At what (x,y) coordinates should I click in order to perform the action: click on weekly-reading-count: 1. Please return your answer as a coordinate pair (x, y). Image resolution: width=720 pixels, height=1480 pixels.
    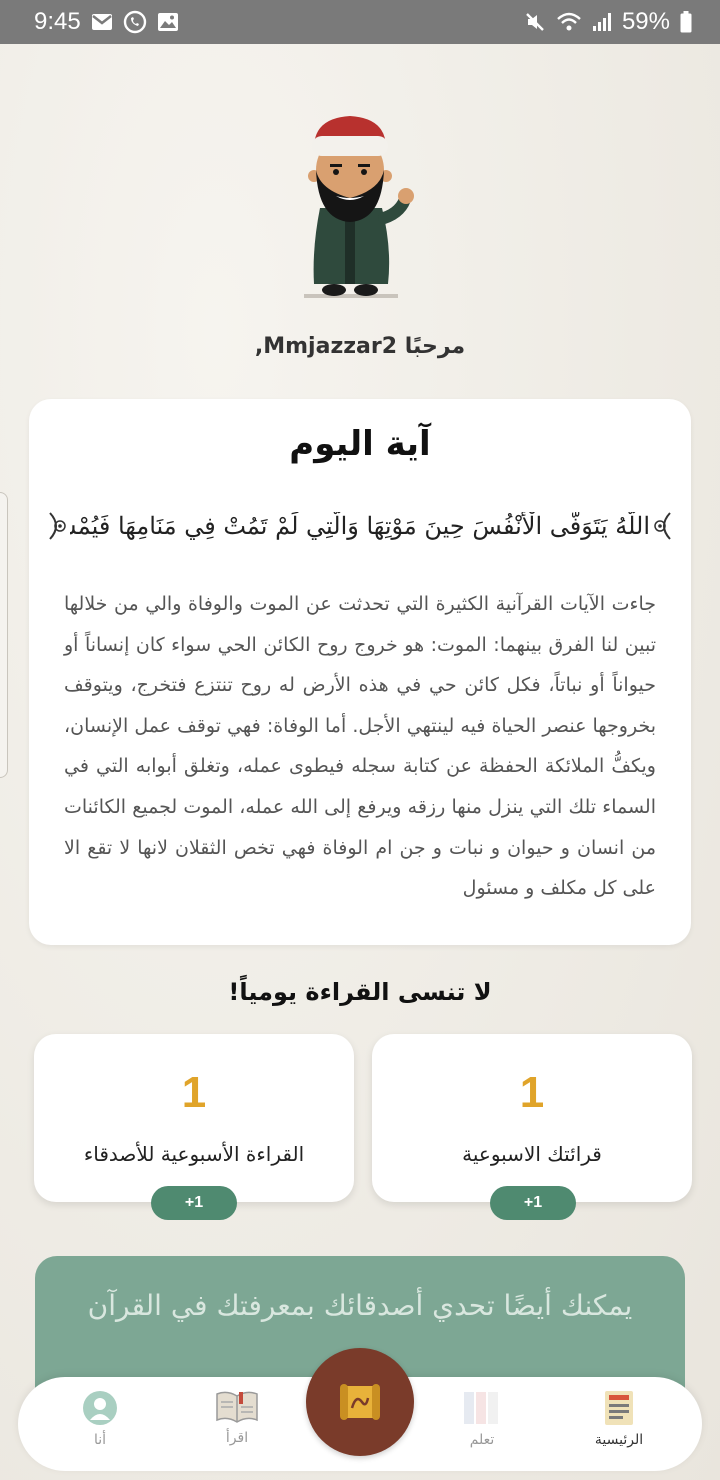
    Looking at the image, I should click on (532, 1092).